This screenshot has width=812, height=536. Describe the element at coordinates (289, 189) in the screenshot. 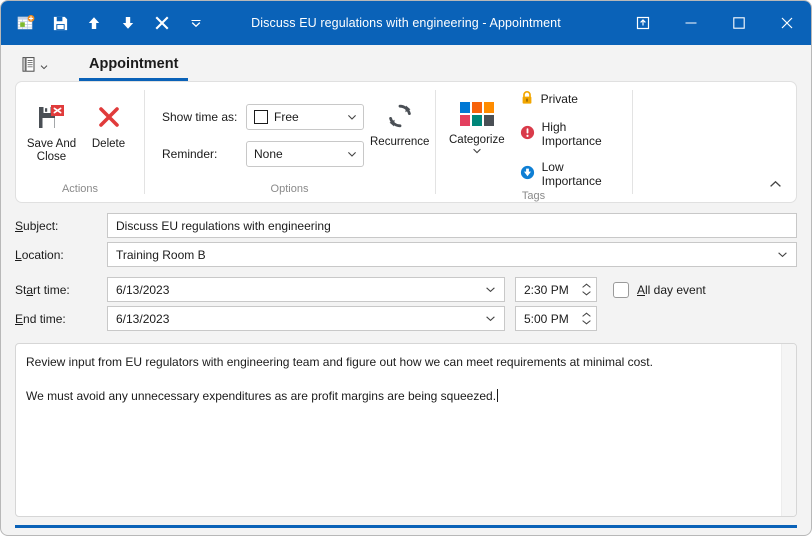

I see `ribbon-group-options-label: Options` at that location.